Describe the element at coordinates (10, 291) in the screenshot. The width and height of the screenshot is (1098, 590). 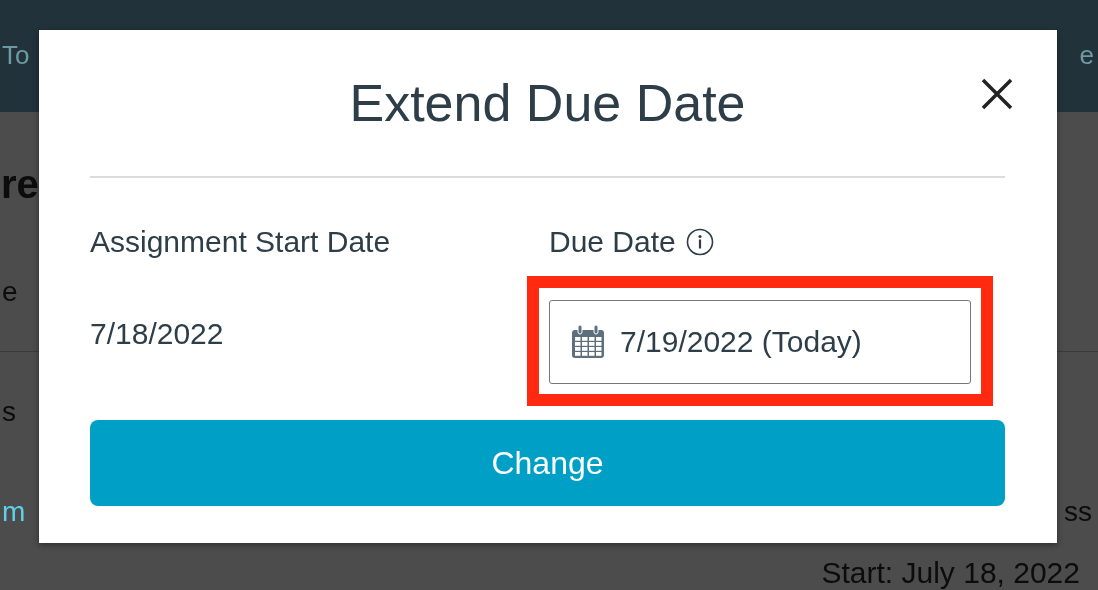
I see `background-text: e` at that location.